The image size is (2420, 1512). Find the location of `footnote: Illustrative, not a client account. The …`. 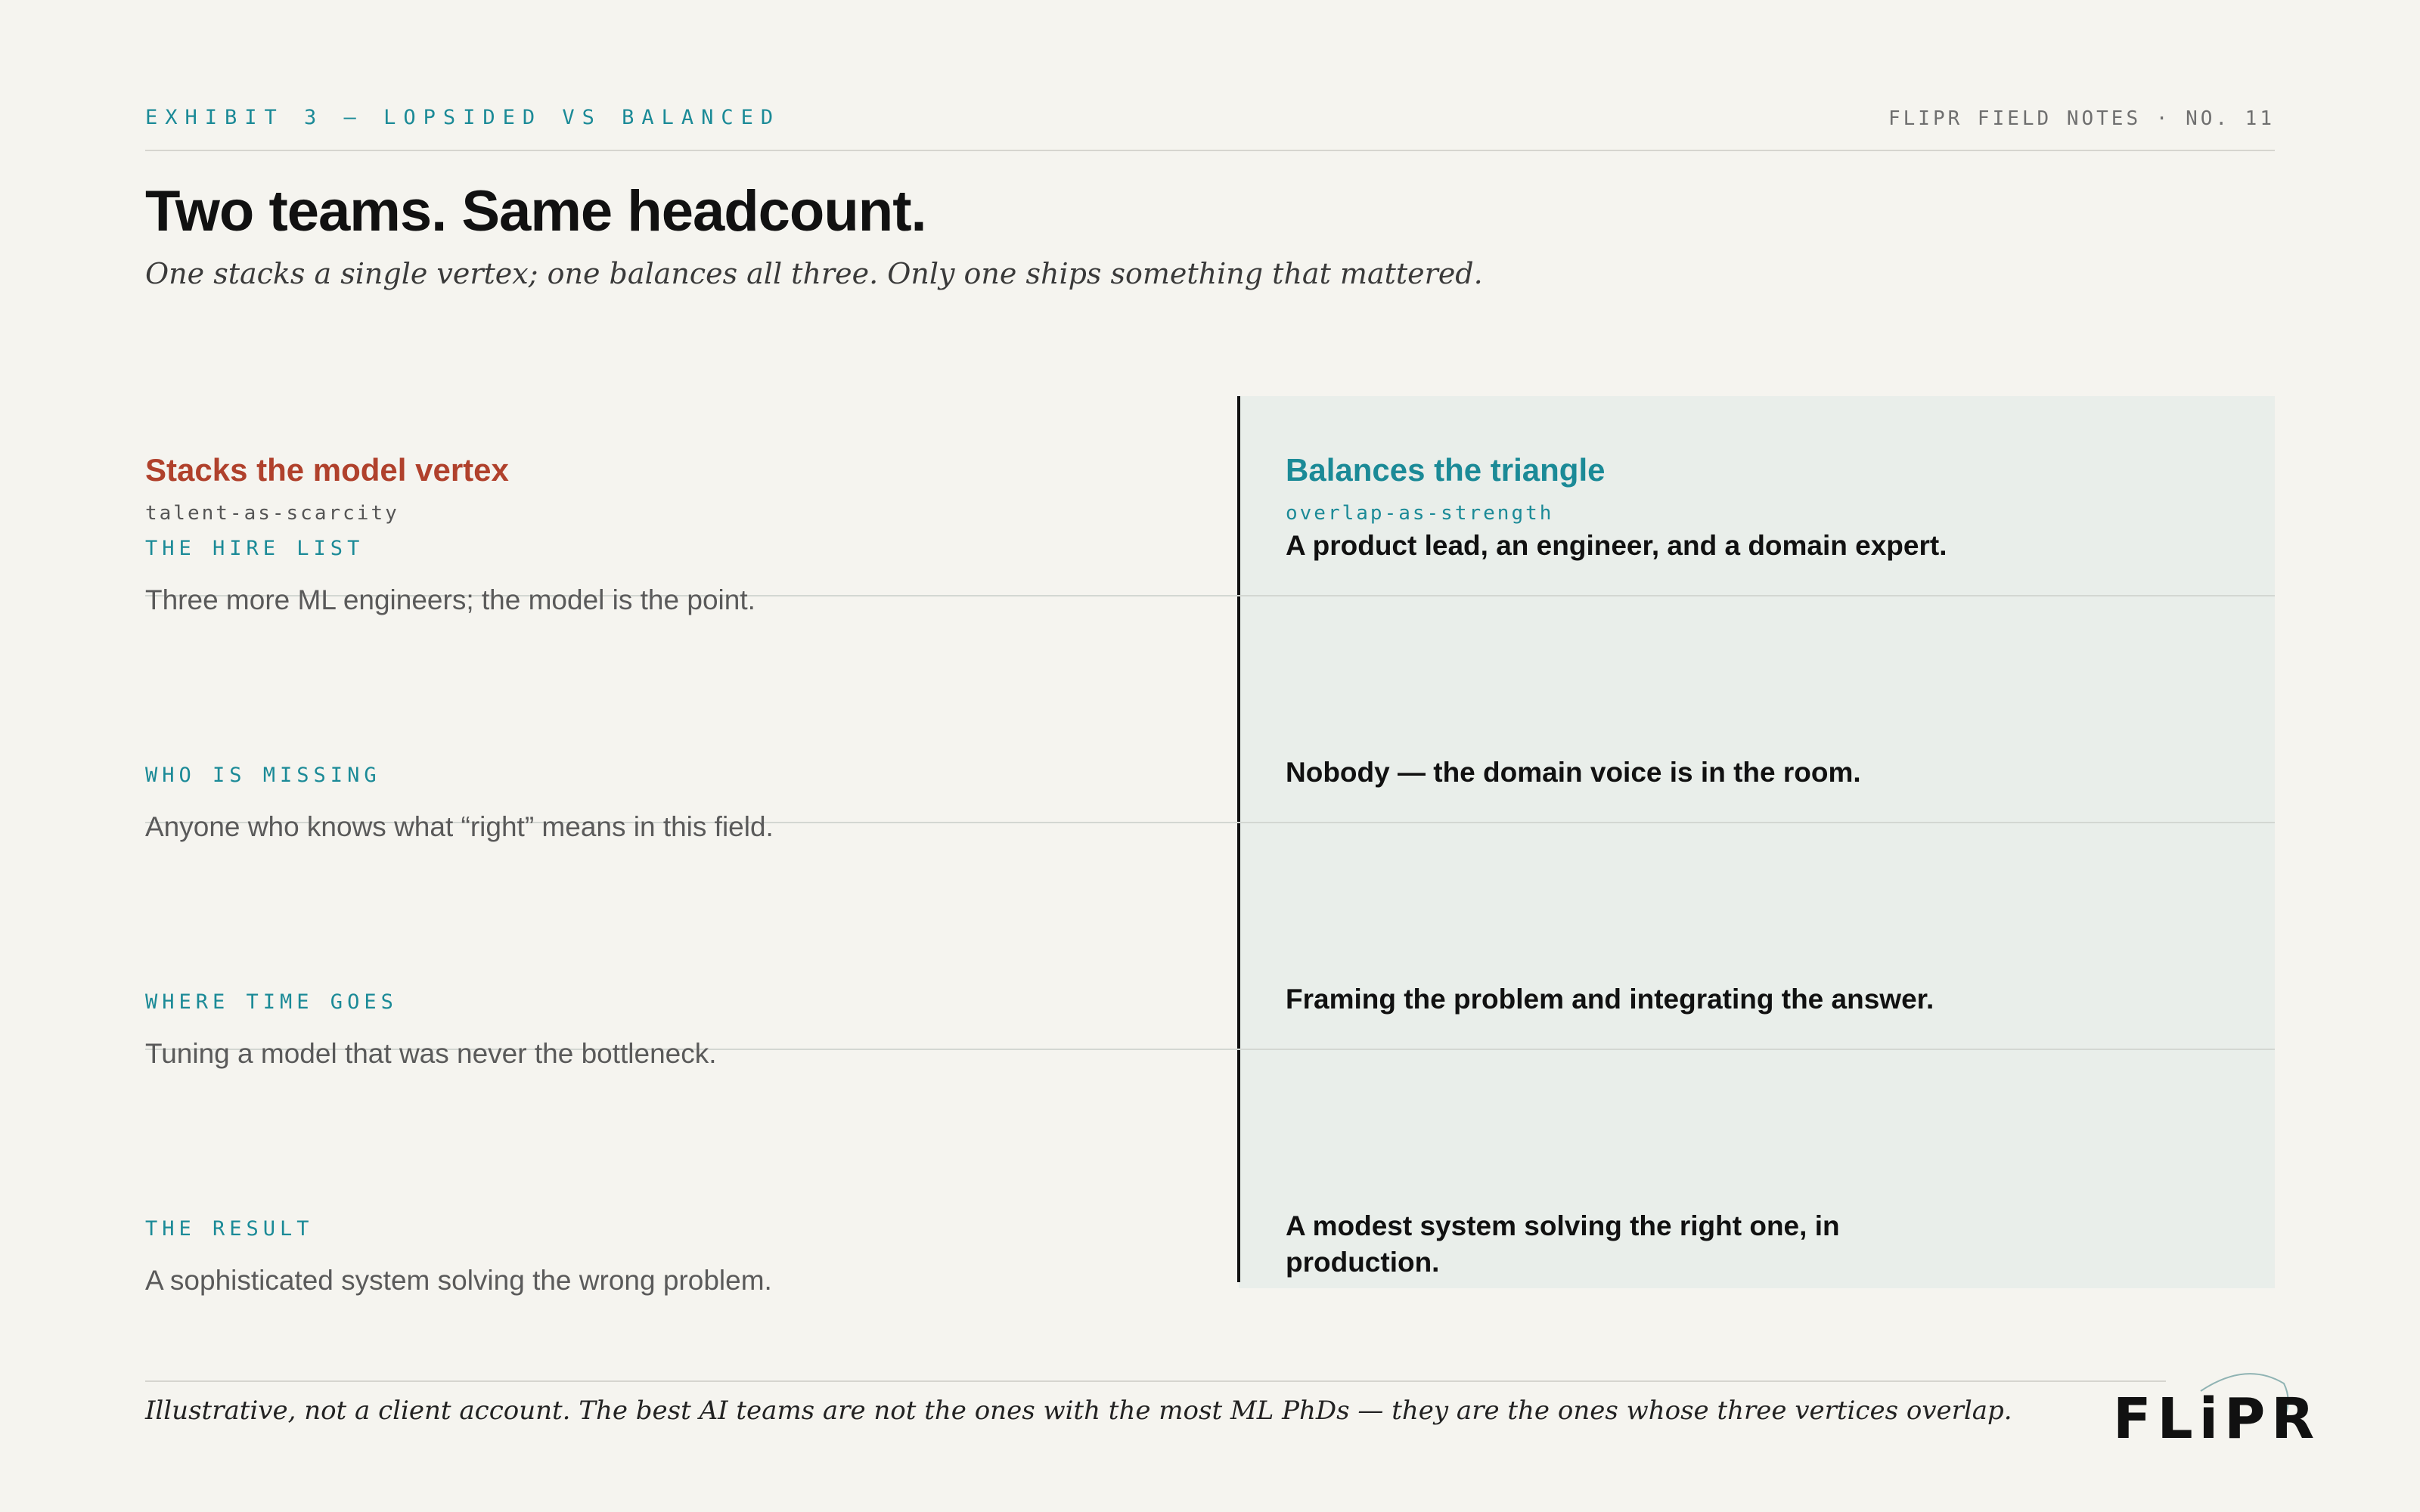

footnote: Illustrative, not a client account. The … is located at coordinates (1078, 1411).